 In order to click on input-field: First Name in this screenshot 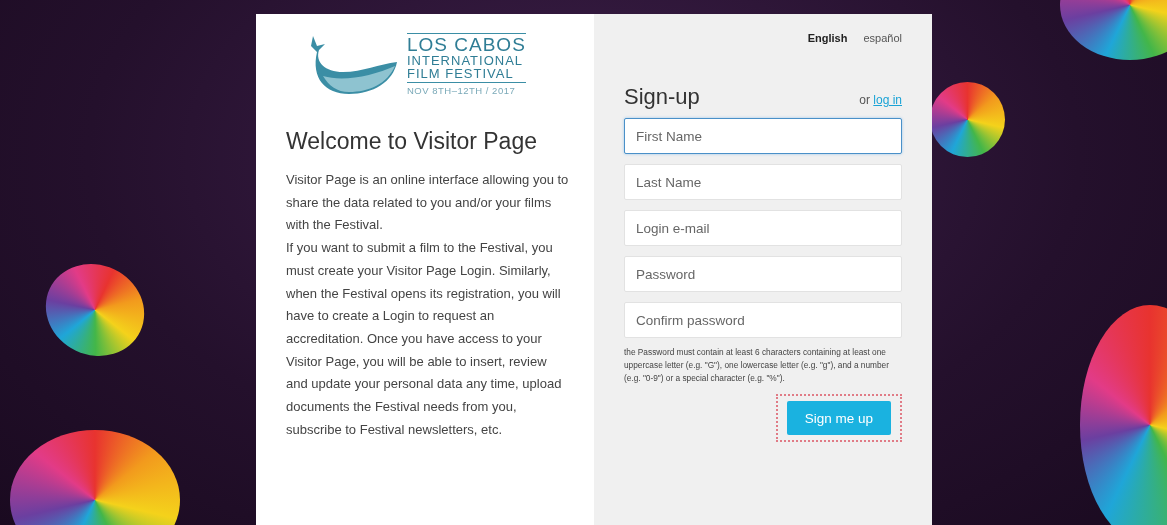, I will do `click(763, 136)`.